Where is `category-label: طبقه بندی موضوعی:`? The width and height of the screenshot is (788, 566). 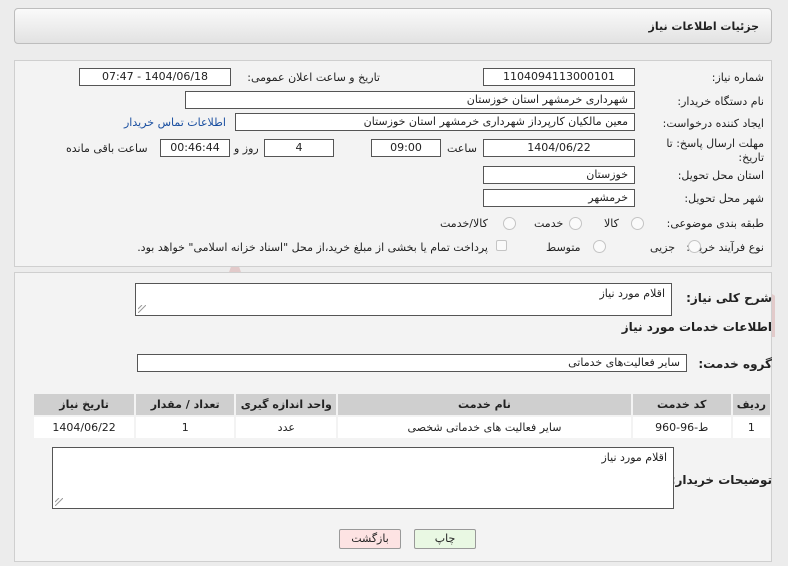
category-label: طبقه بندی موضوعی: is located at coordinates (715, 223).